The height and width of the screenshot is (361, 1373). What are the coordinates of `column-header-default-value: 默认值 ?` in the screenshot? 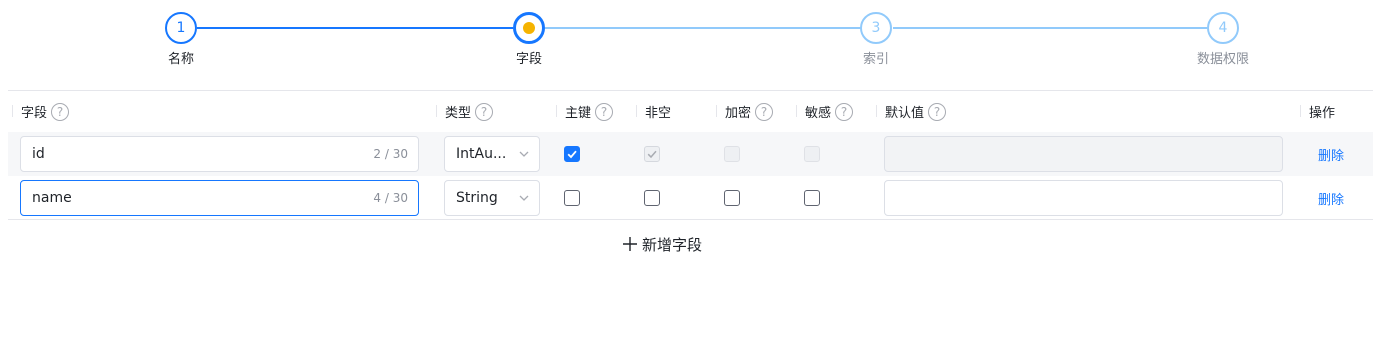 It's located at (911, 111).